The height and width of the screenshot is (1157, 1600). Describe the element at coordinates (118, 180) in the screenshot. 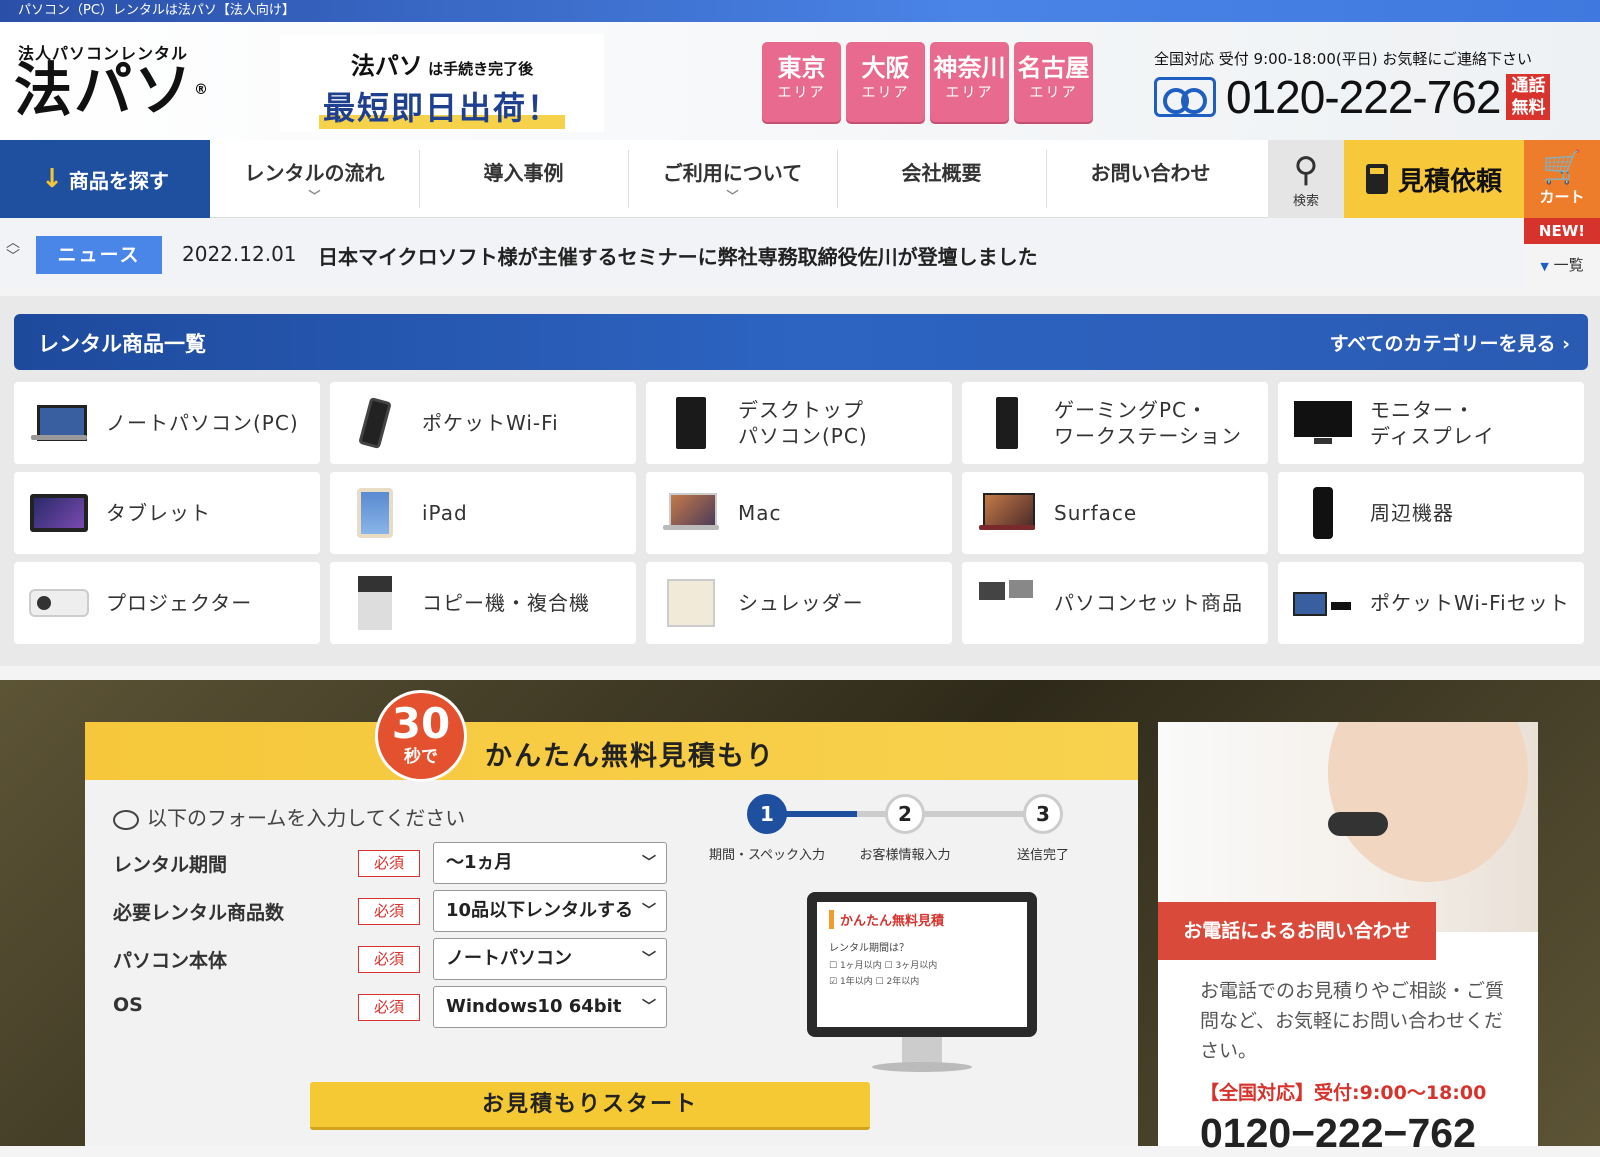

I see `find-products-label: 商品を探す` at that location.